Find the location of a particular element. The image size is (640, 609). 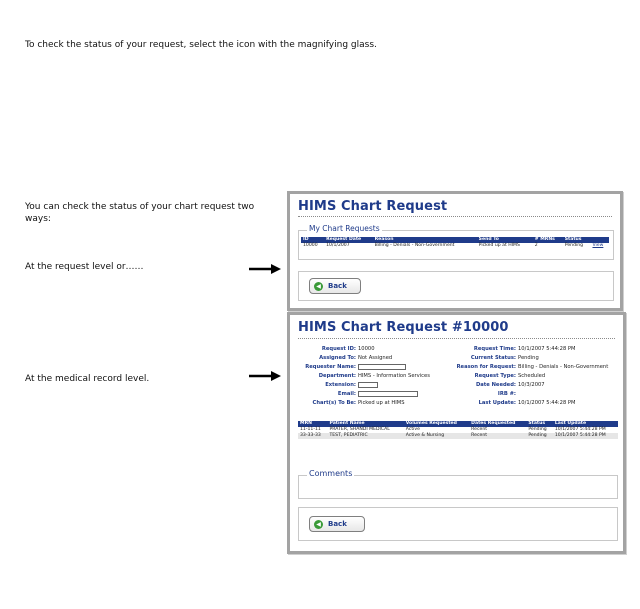

panel-title: HIMS Chart Request #10000 is located at coordinates (403, 327).